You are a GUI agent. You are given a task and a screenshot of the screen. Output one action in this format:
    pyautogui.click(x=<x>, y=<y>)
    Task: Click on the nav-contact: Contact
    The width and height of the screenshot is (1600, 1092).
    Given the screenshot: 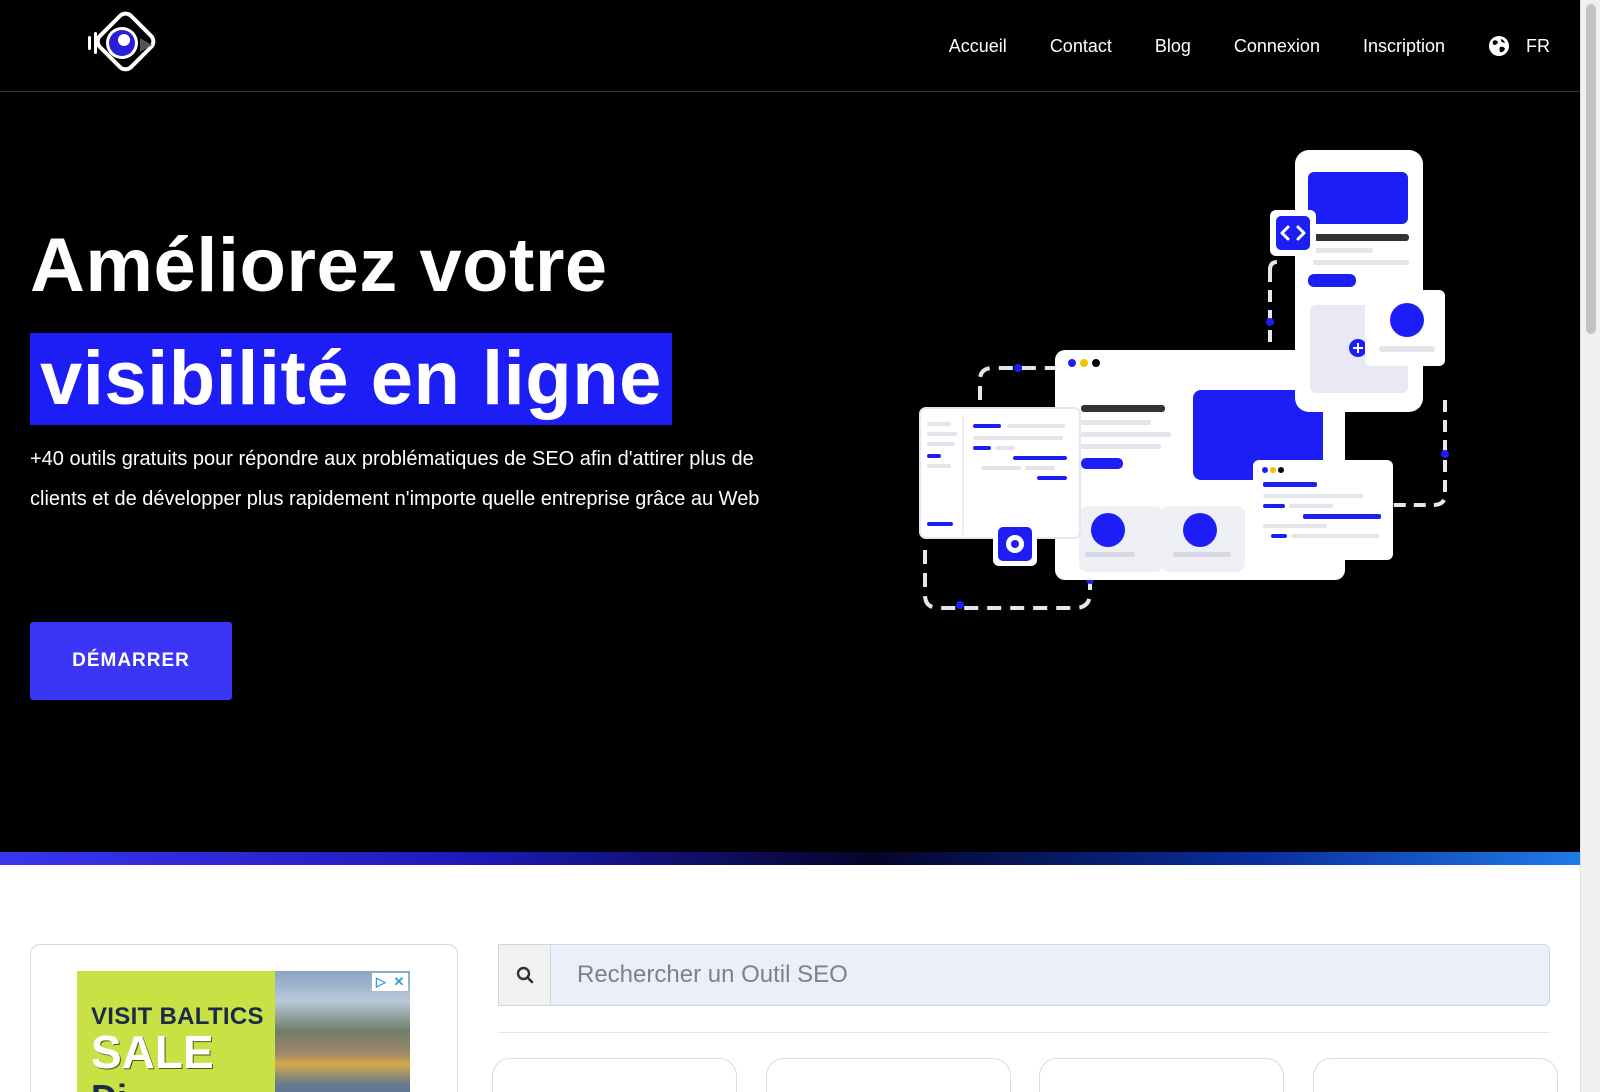 What is the action you would take?
    pyautogui.click(x=1081, y=46)
    